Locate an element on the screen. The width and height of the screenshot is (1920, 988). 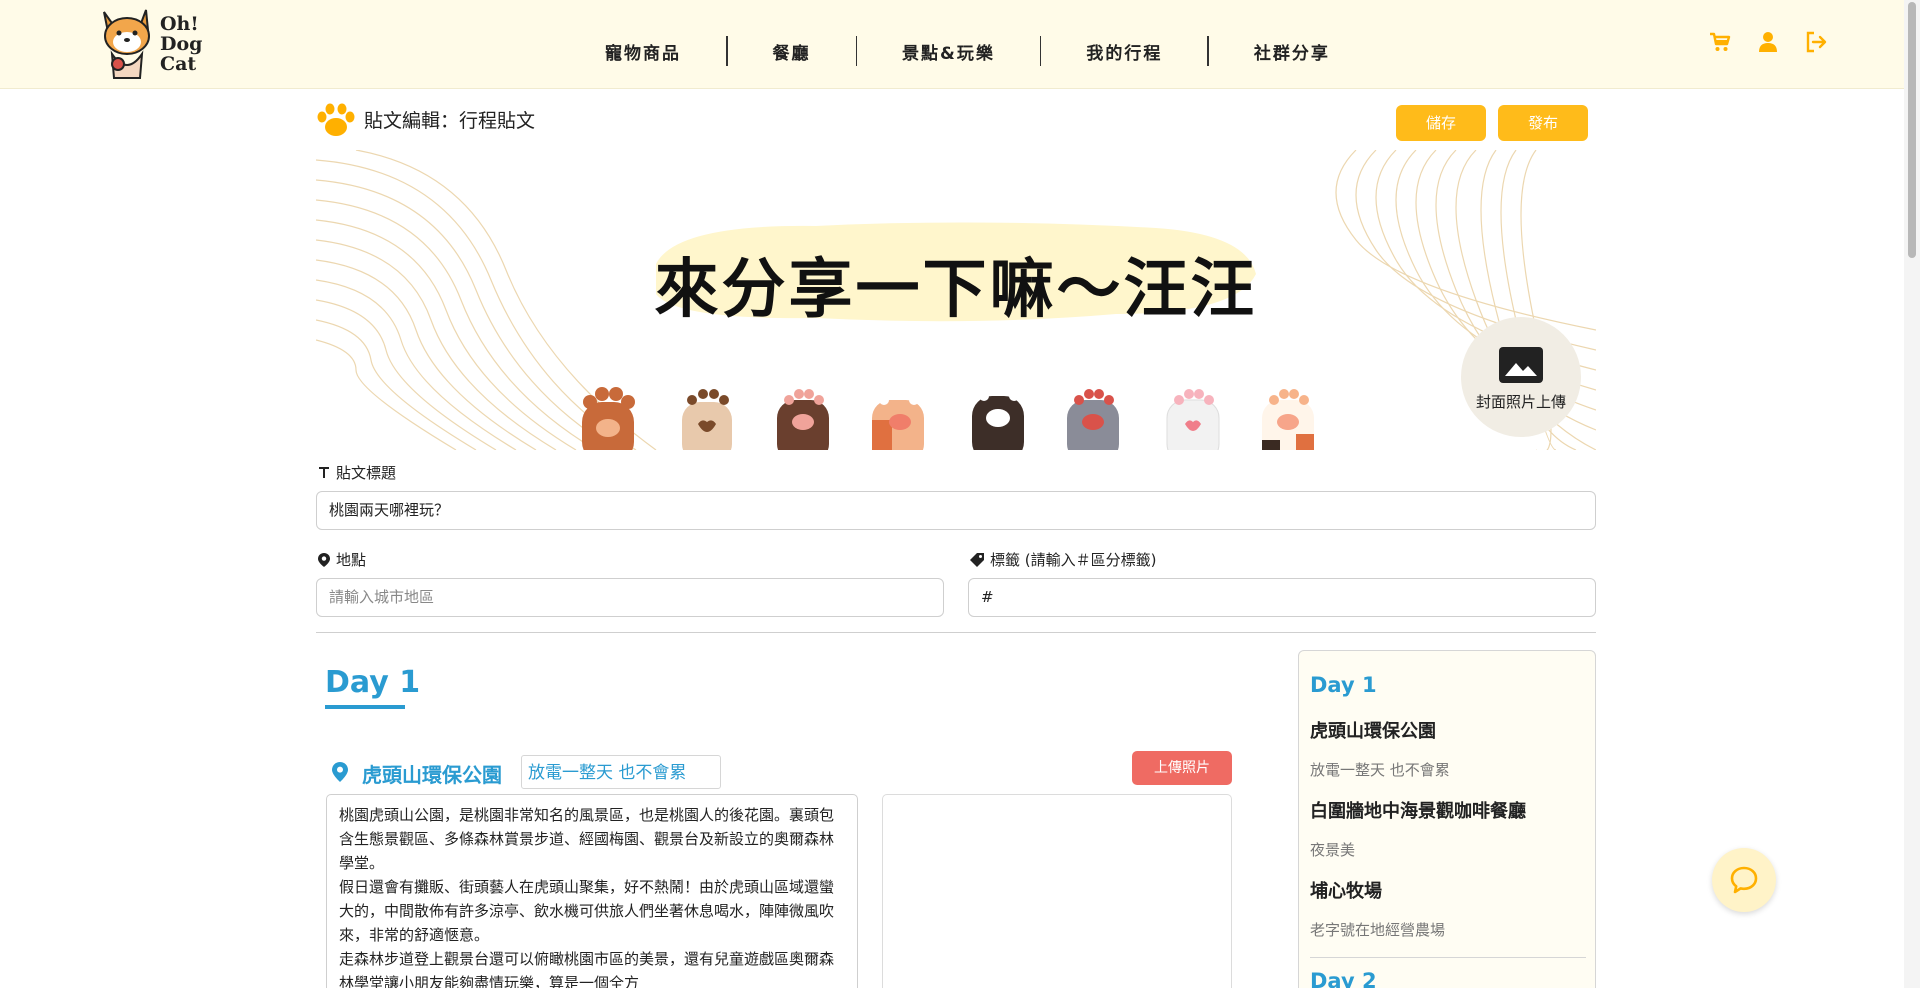
nav-attractions: 景點&玩樂 is located at coordinates (948, 51).